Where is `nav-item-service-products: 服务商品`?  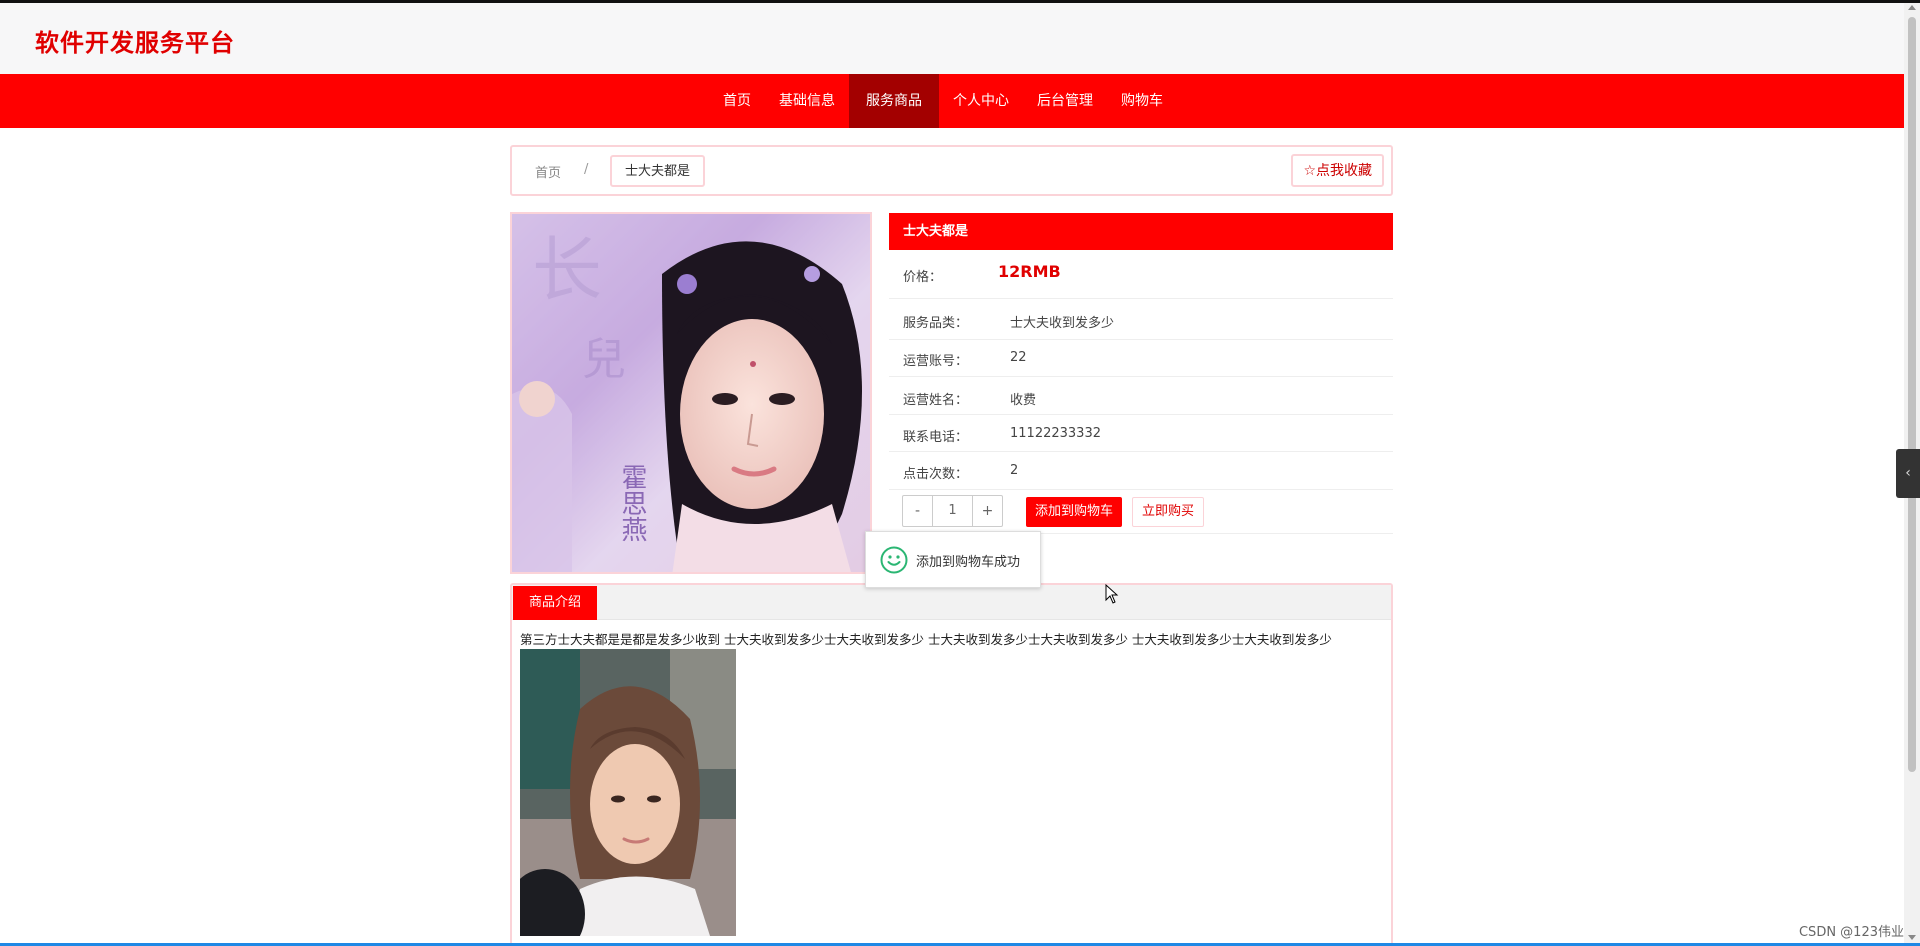 nav-item-service-products: 服务商品 is located at coordinates (894, 101).